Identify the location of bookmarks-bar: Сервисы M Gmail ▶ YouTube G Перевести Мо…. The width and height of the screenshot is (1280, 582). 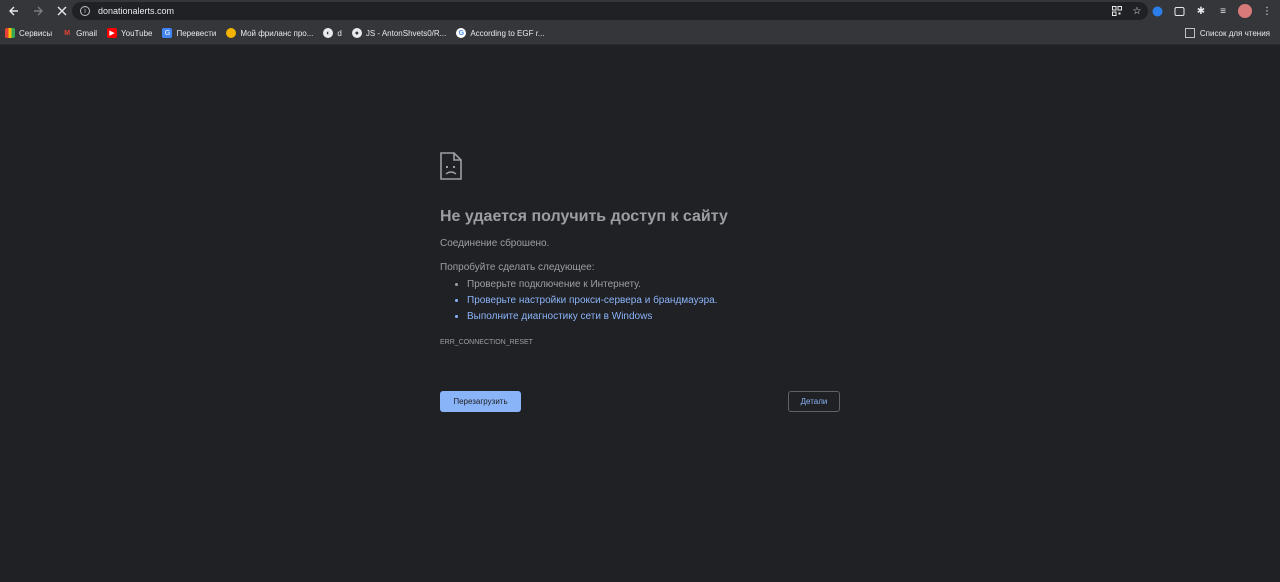
(640, 33).